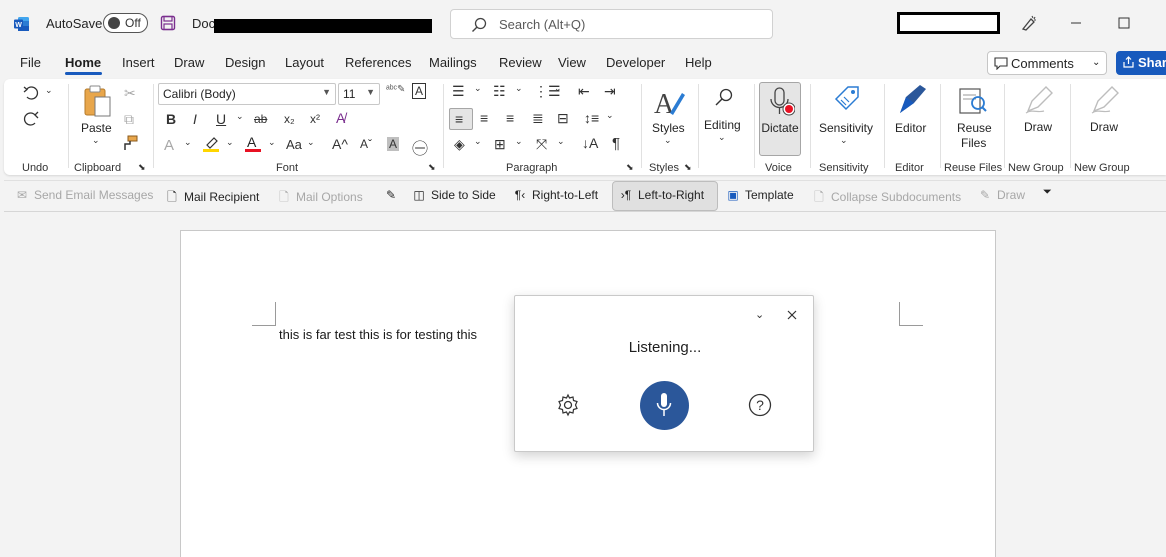 This screenshot has height=557, width=1166. Describe the element at coordinates (96, 128) in the screenshot. I see `paste-label: Paste` at that location.